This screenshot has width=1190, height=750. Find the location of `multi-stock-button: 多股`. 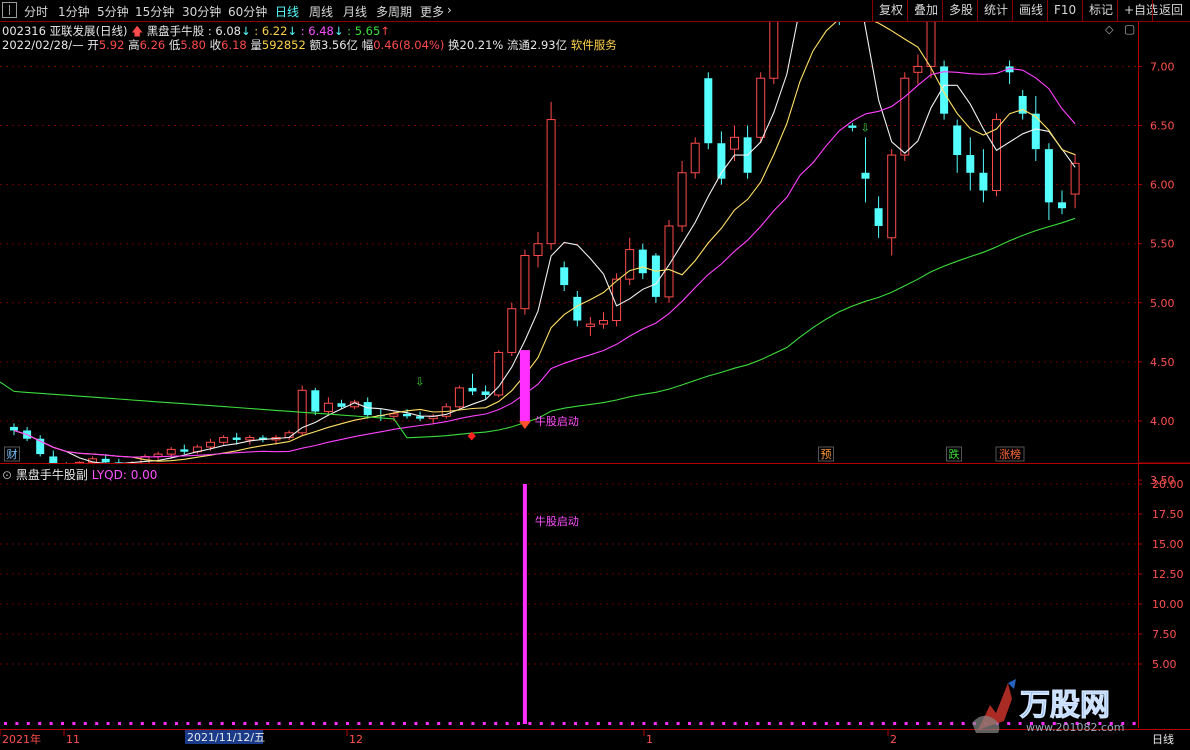

multi-stock-button: 多股 is located at coordinates (960, 10).